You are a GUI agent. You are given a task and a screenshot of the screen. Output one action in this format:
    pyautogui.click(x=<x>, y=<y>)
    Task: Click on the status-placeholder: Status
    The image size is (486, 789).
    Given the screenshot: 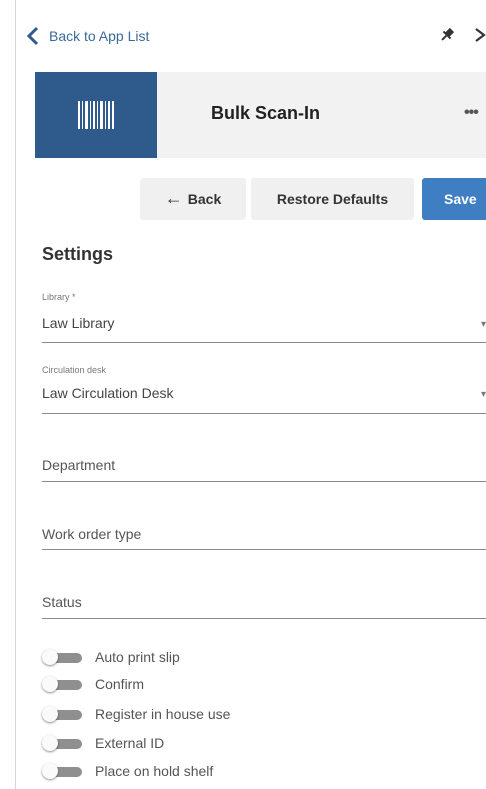 What is the action you would take?
    pyautogui.click(x=62, y=602)
    